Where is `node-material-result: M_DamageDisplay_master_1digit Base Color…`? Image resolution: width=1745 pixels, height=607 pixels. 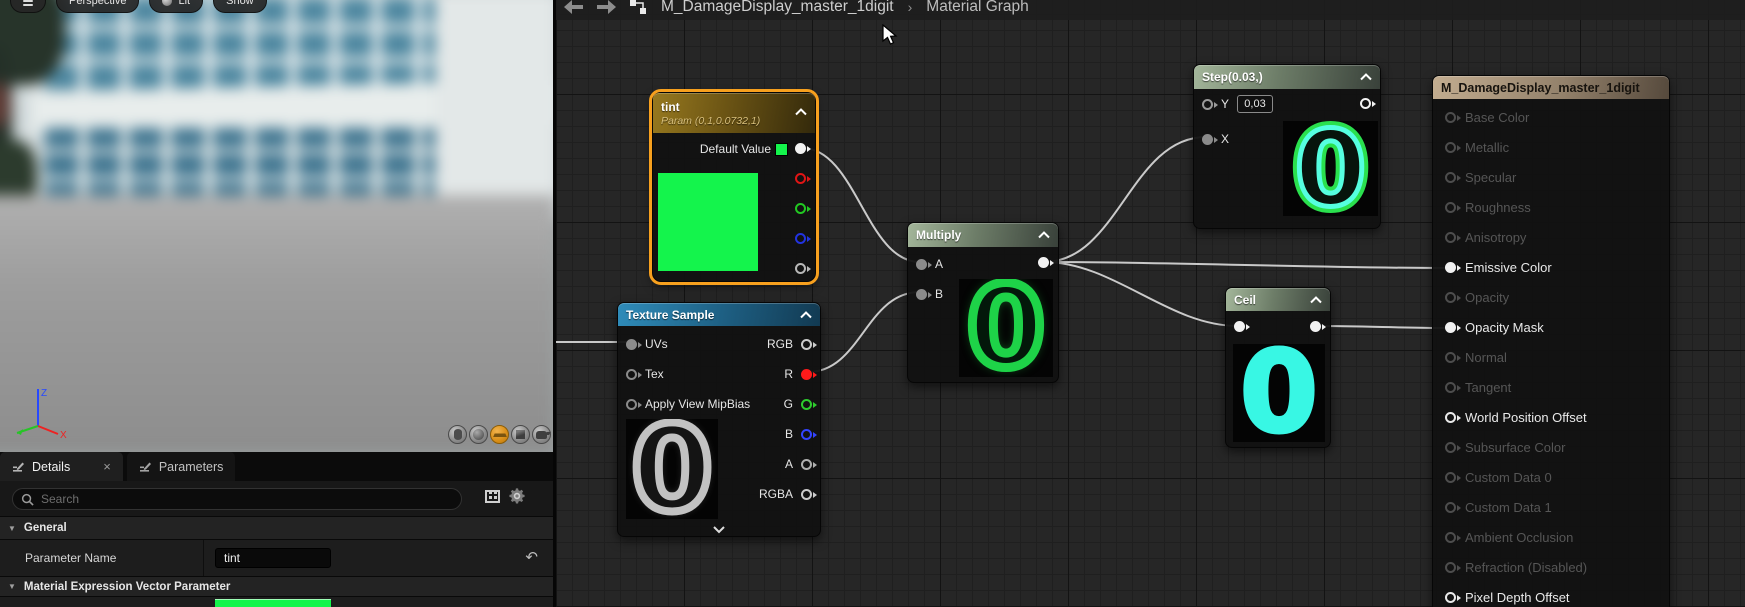 node-material-result: M_DamageDisplay_master_1digit Base Color… is located at coordinates (1551, 341).